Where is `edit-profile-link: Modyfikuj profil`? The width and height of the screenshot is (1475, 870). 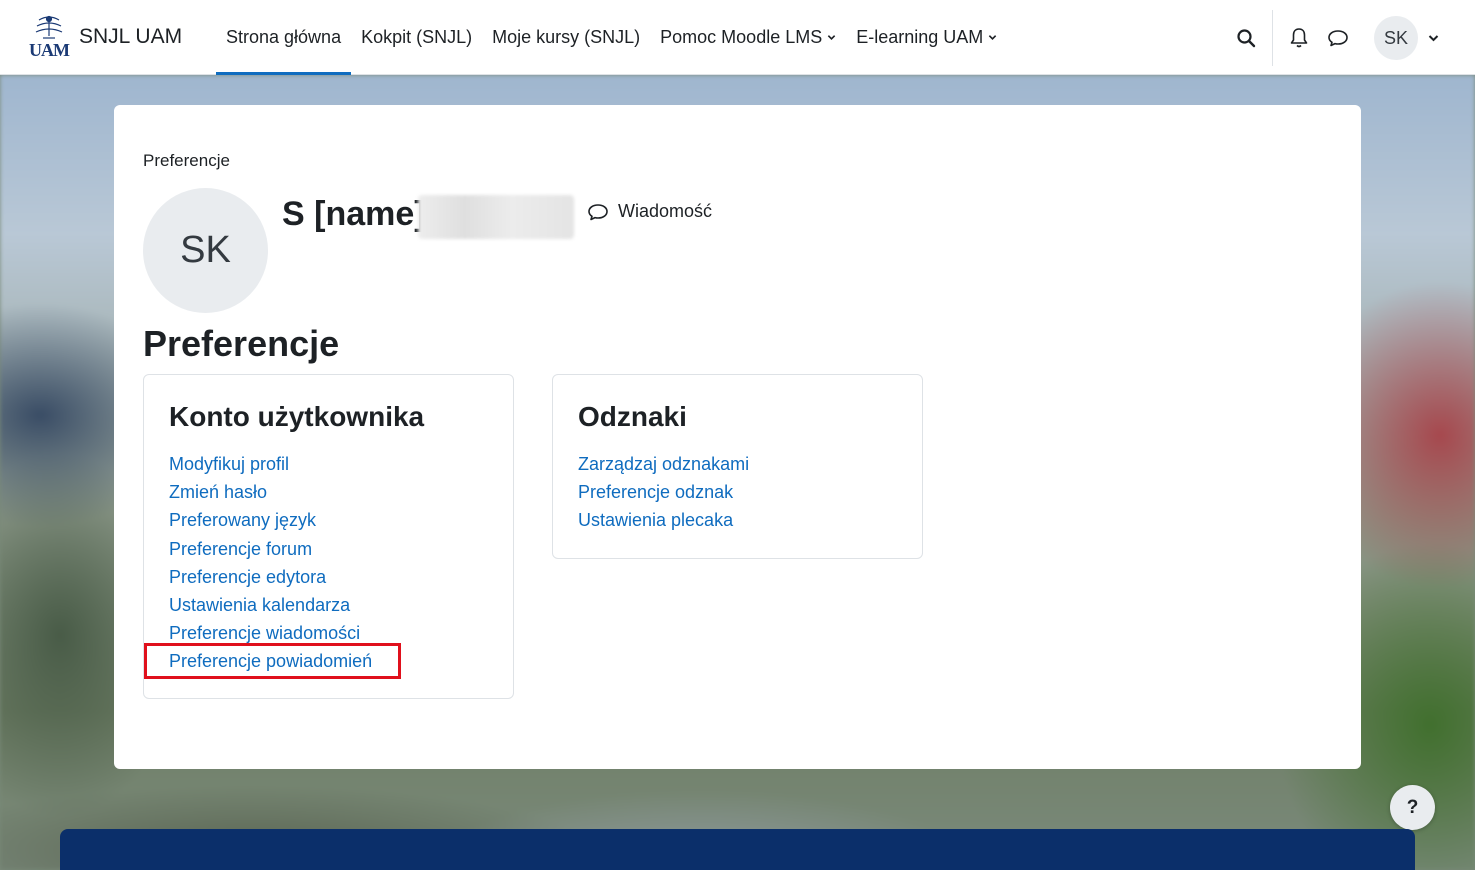 edit-profile-link: Modyfikuj profil is located at coordinates (229, 464).